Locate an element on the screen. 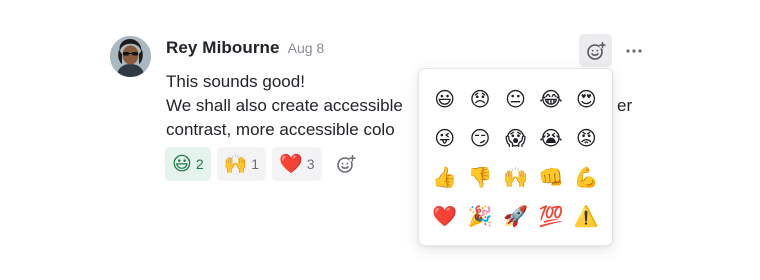 The height and width of the screenshot is (280, 760). reaction-chip: 😃 2 is located at coordinates (188, 164).